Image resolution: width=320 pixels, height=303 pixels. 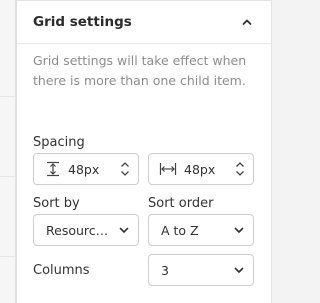 What do you see at coordinates (8, 151) in the screenshot?
I see `canvas-edge` at bounding box center [8, 151].